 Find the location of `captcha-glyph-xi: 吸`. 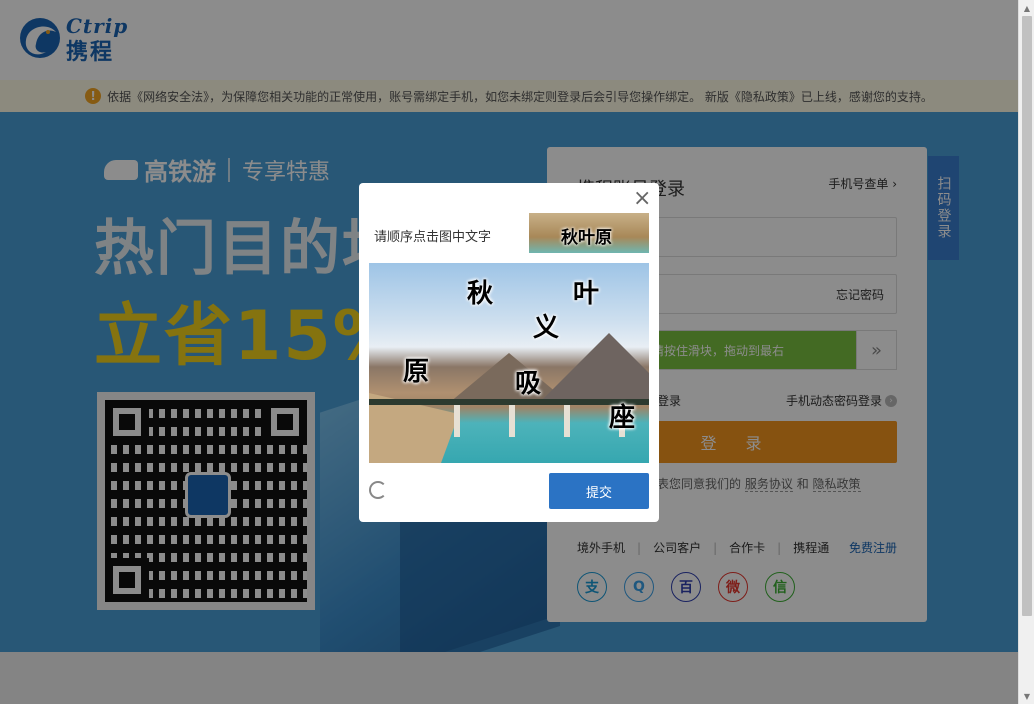

captcha-glyph-xi: 吸 is located at coordinates (528, 381).